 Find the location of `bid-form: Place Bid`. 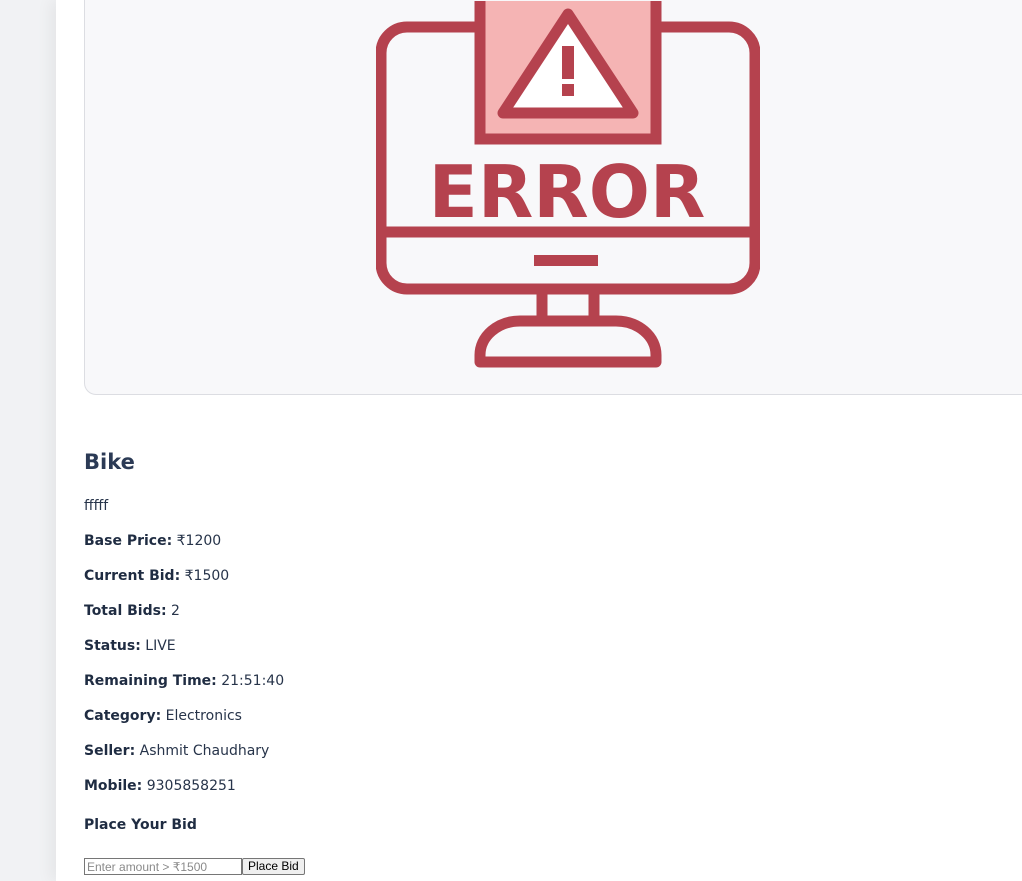

bid-form: Place Bid is located at coordinates (194, 866).